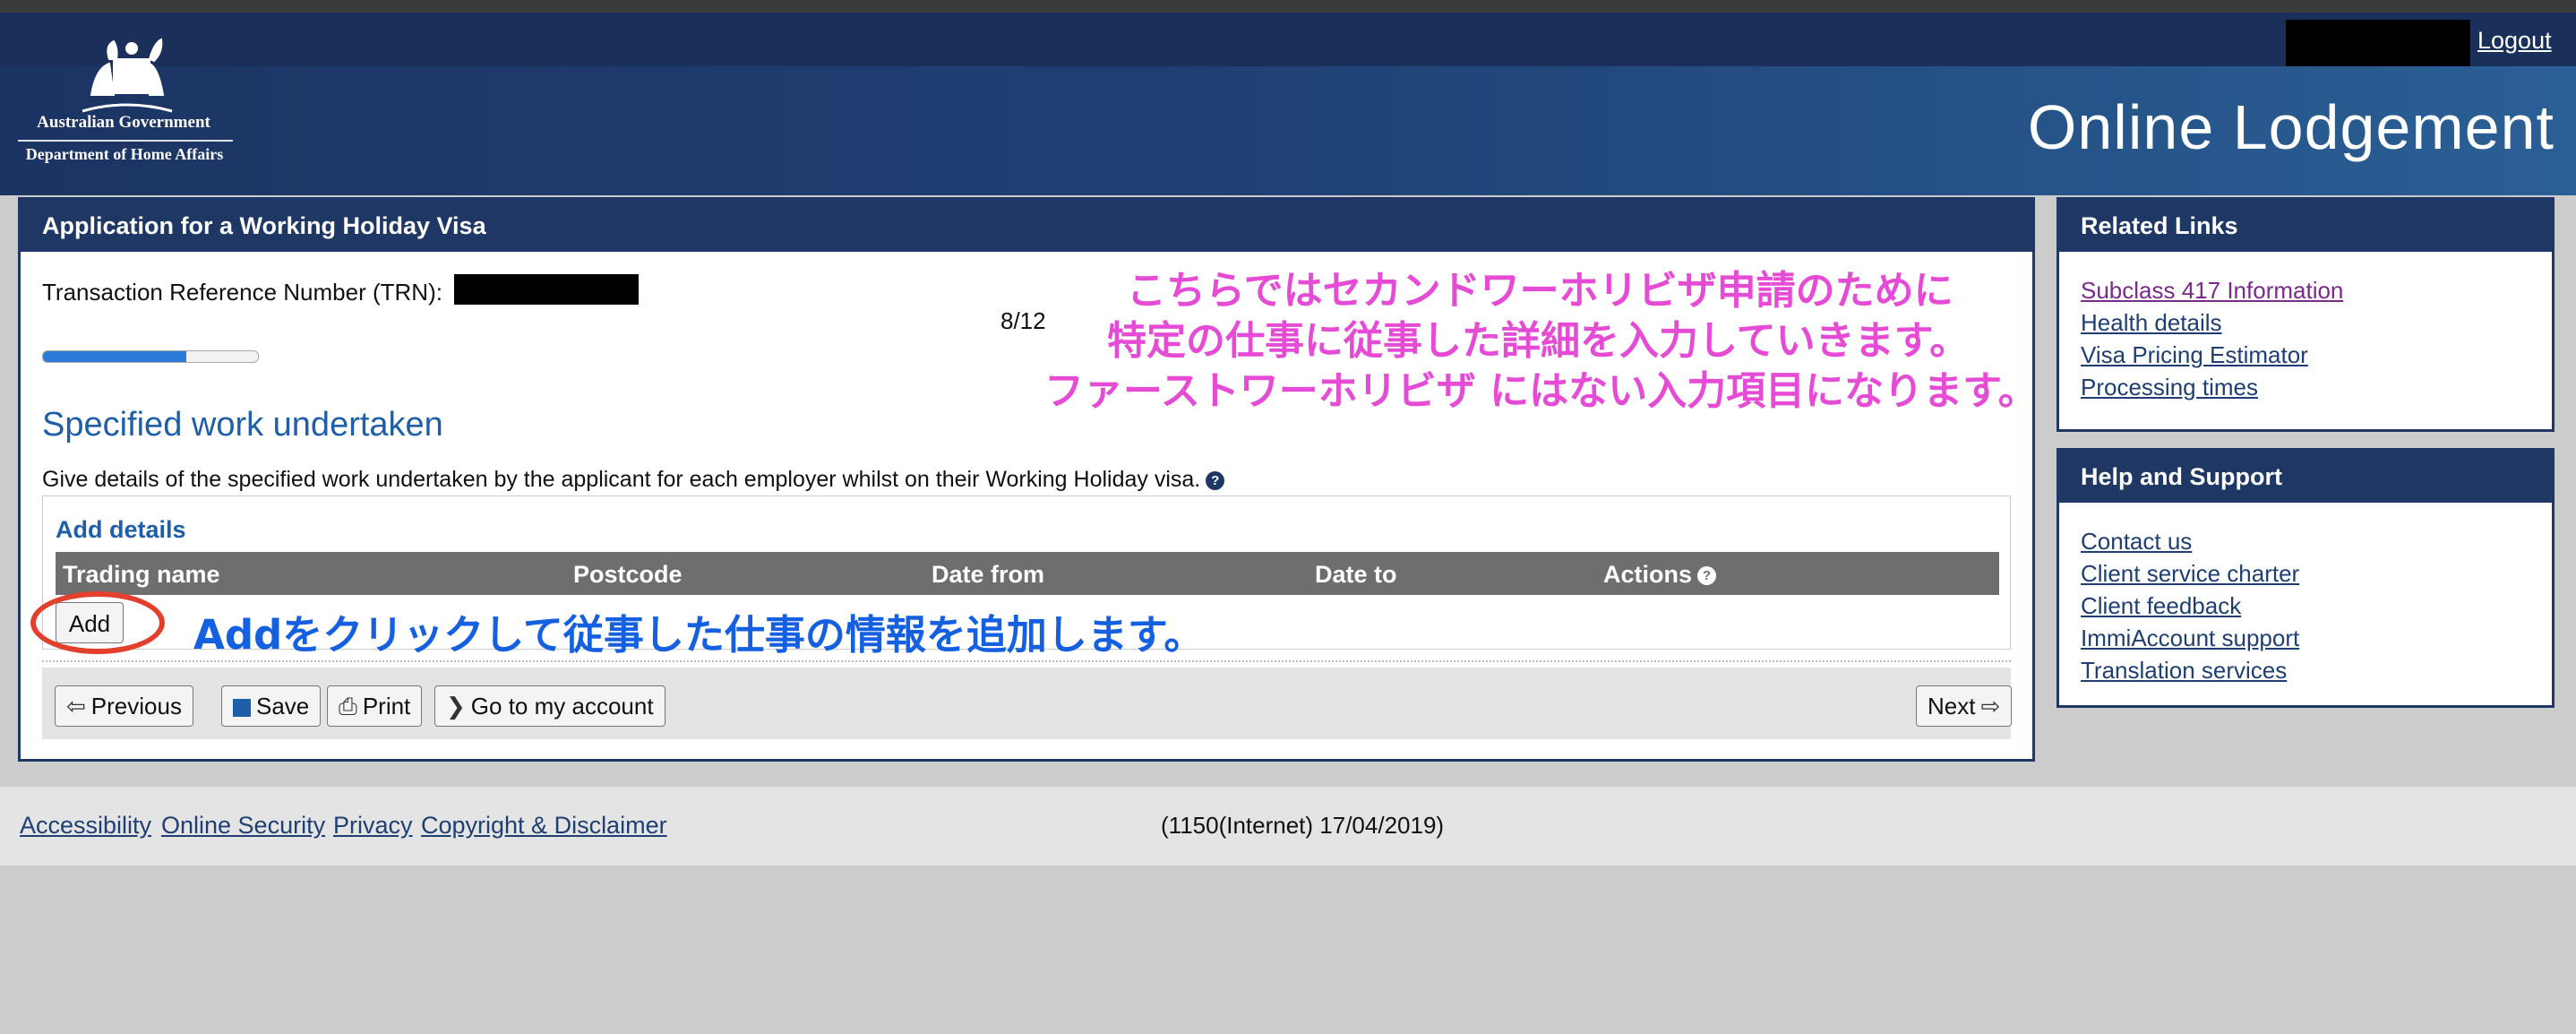 The width and height of the screenshot is (2576, 1034). Describe the element at coordinates (76, 706) in the screenshot. I see `arrow-left-icon: ⇦` at that location.